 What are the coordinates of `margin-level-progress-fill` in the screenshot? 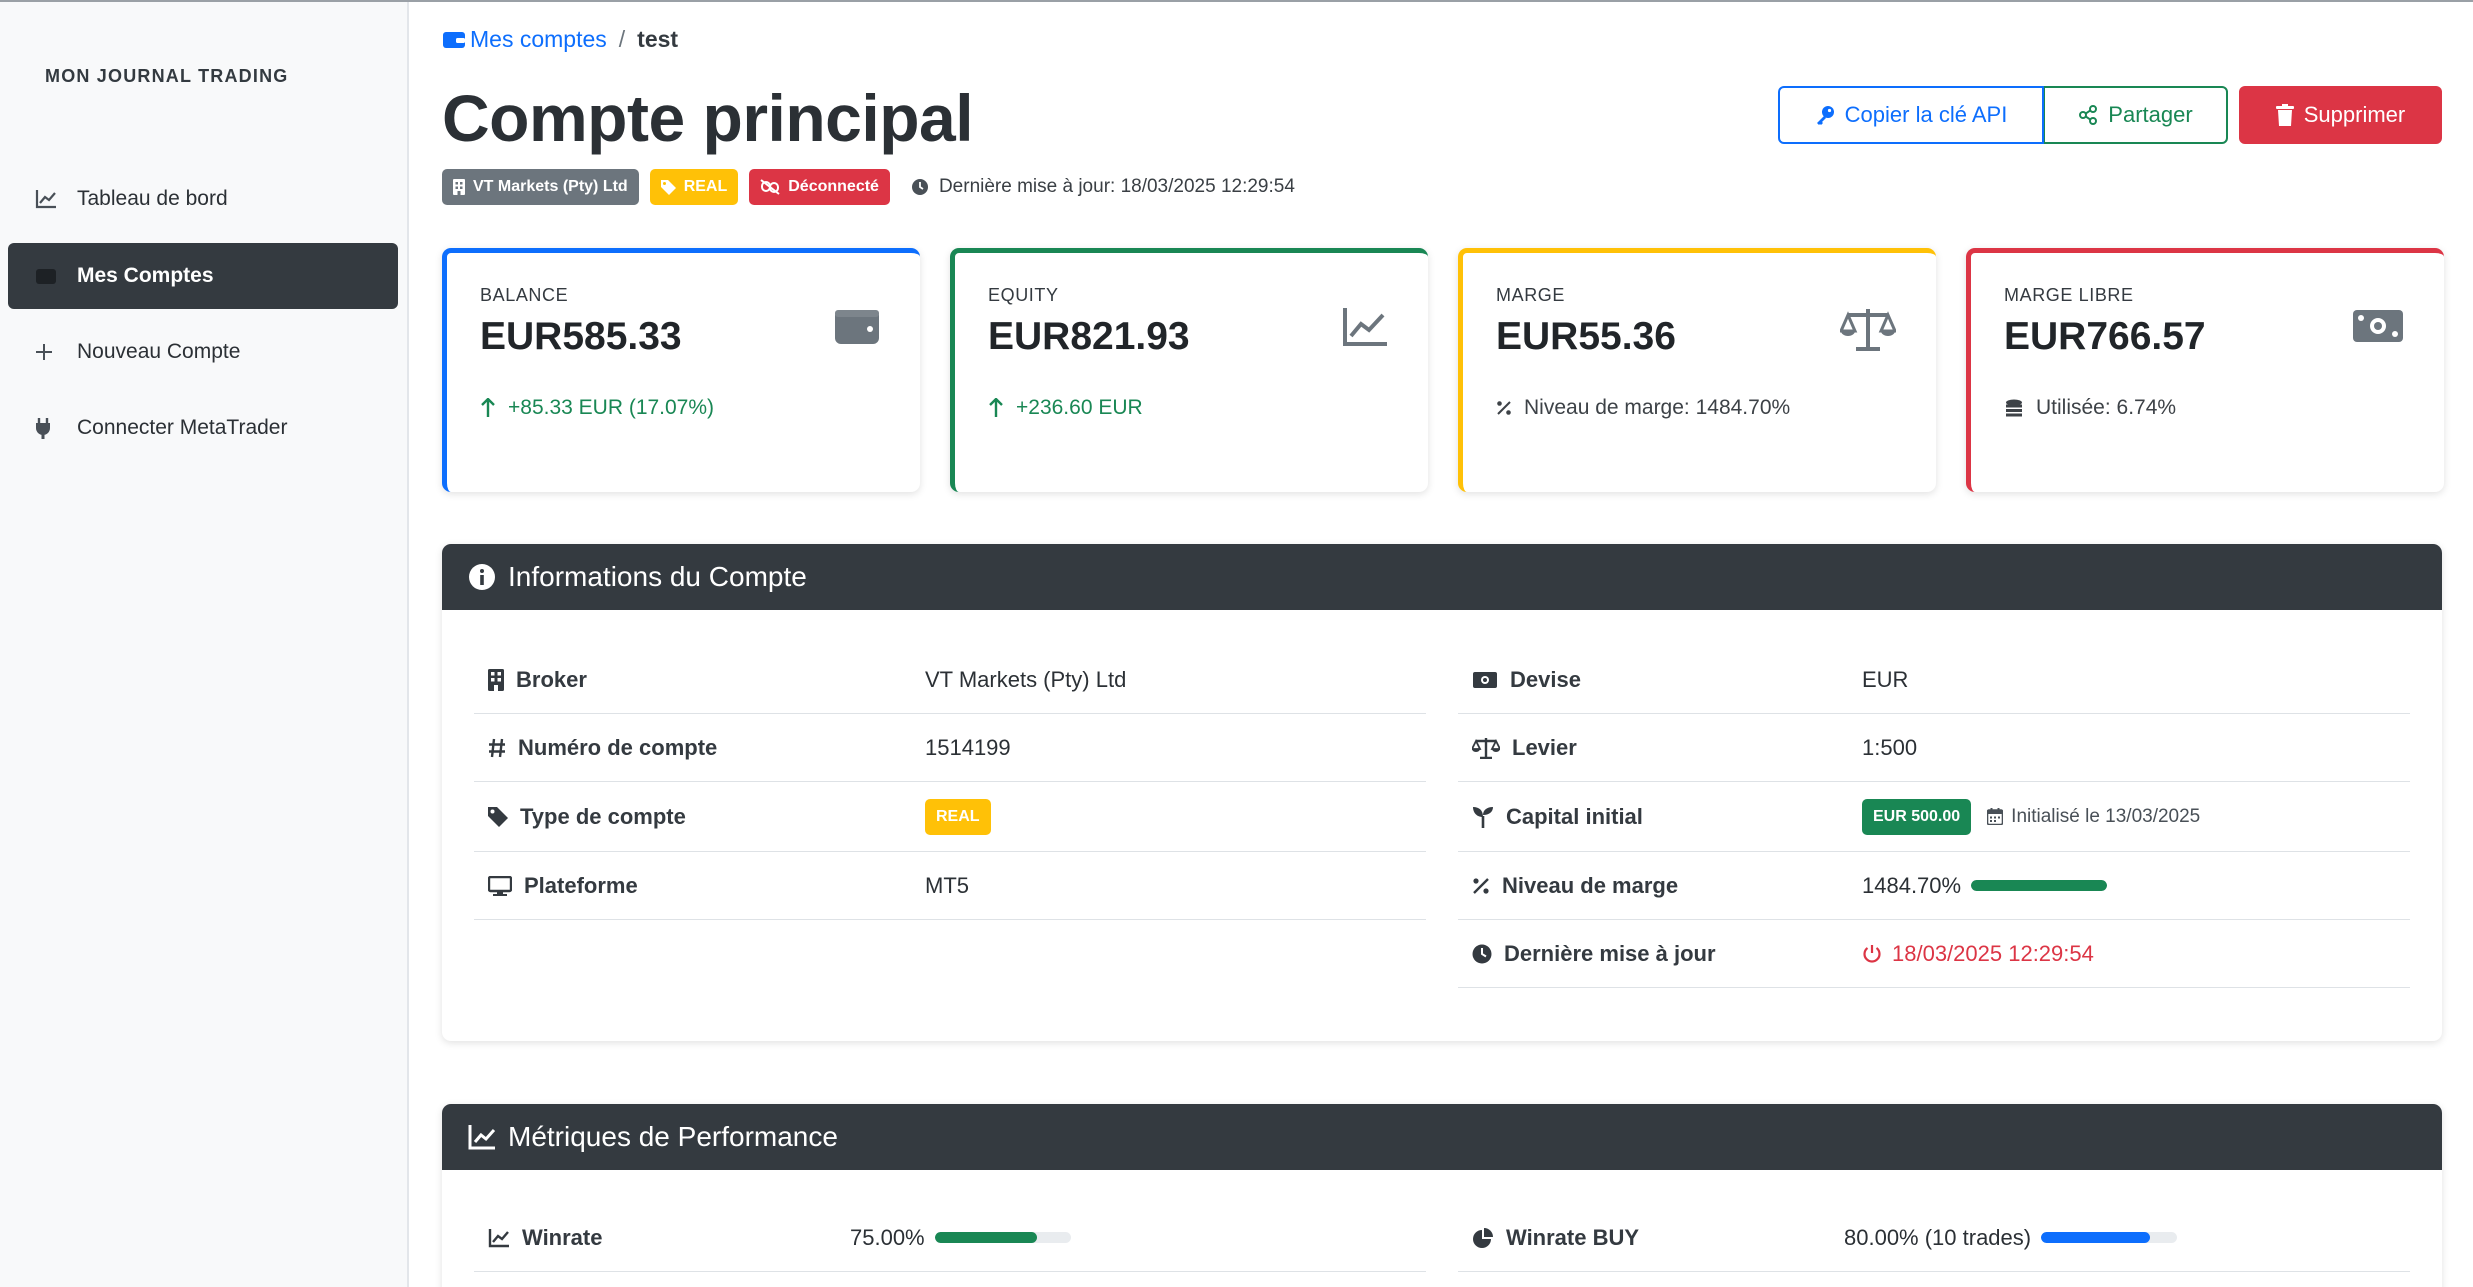 It's located at (2039, 885).